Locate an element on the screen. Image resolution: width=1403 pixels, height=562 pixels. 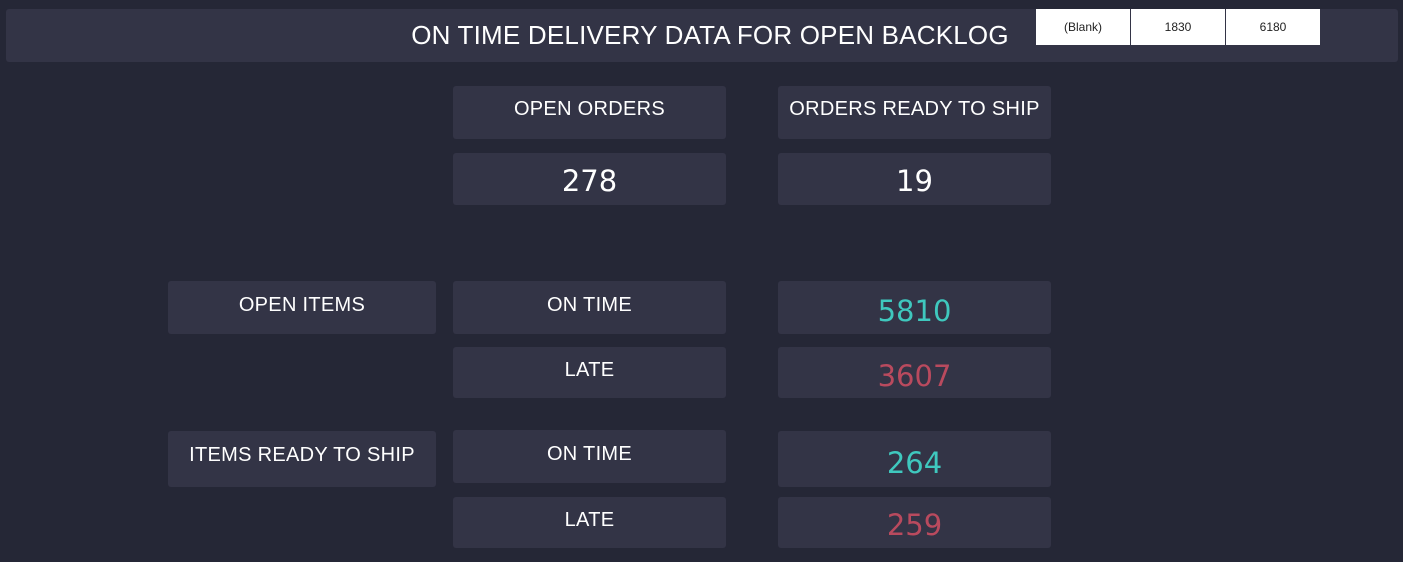
open-items-on-time-value: 5810 is located at coordinates (914, 307).